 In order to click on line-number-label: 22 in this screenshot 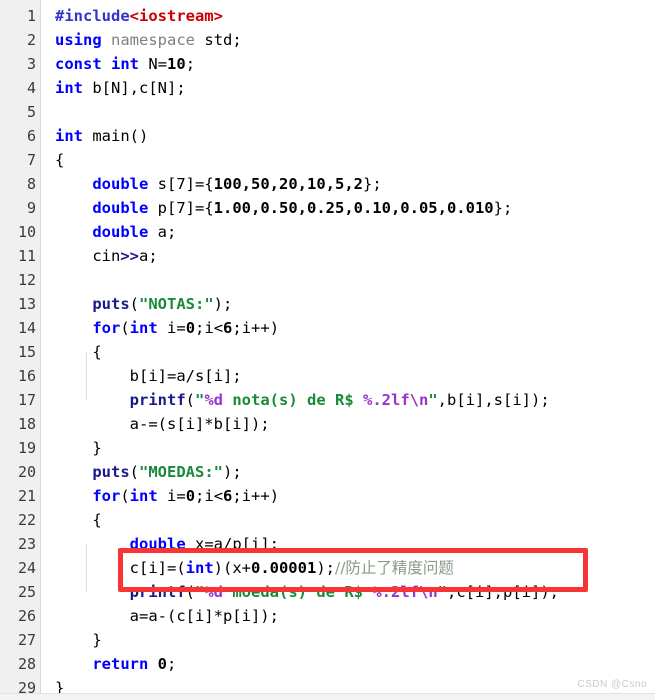, I will do `click(26, 520)`.